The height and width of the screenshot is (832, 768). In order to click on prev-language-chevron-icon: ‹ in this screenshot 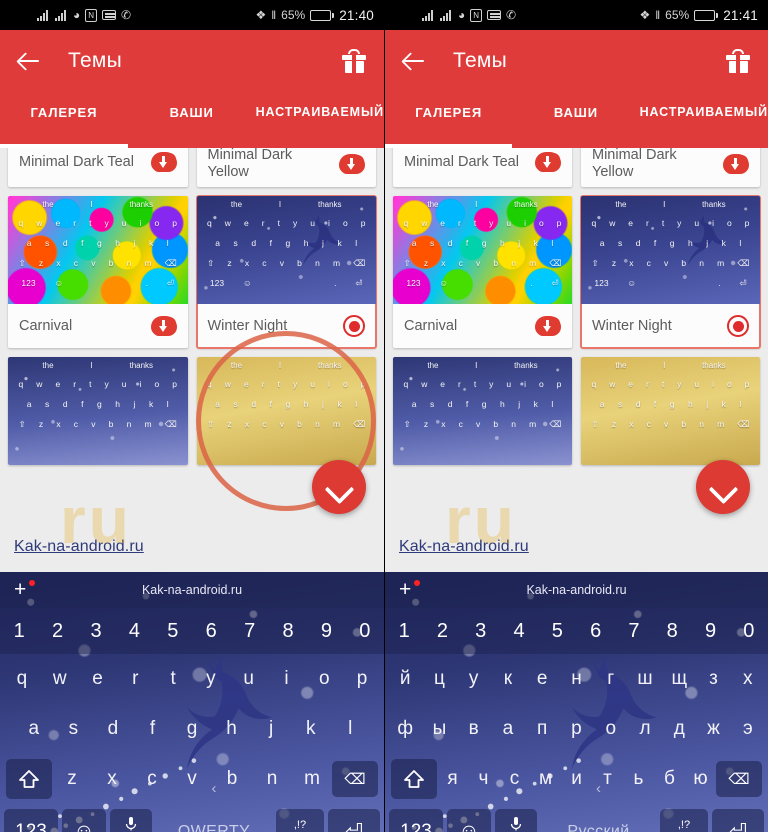, I will do `click(598, 788)`.